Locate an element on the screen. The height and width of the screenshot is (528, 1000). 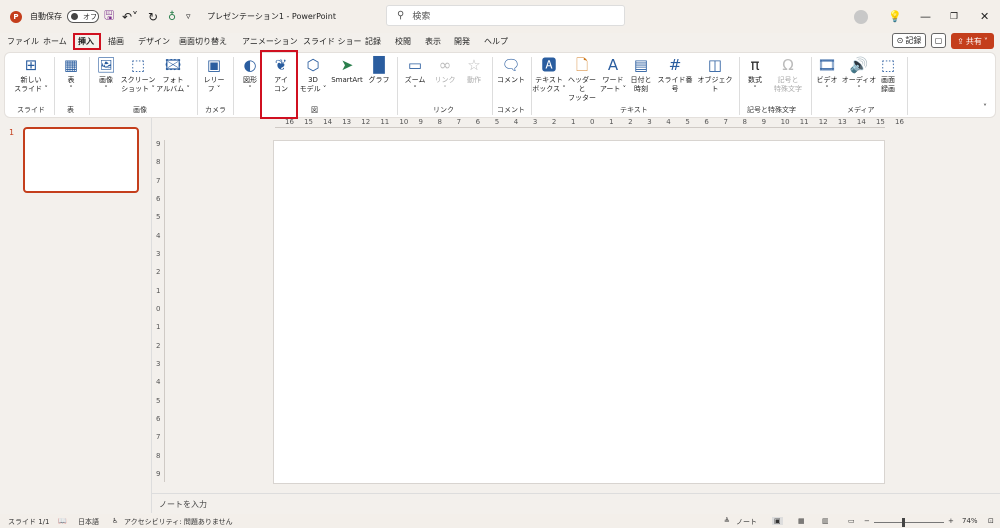
ruler-tick-label: 7 is located at coordinates (459, 122).